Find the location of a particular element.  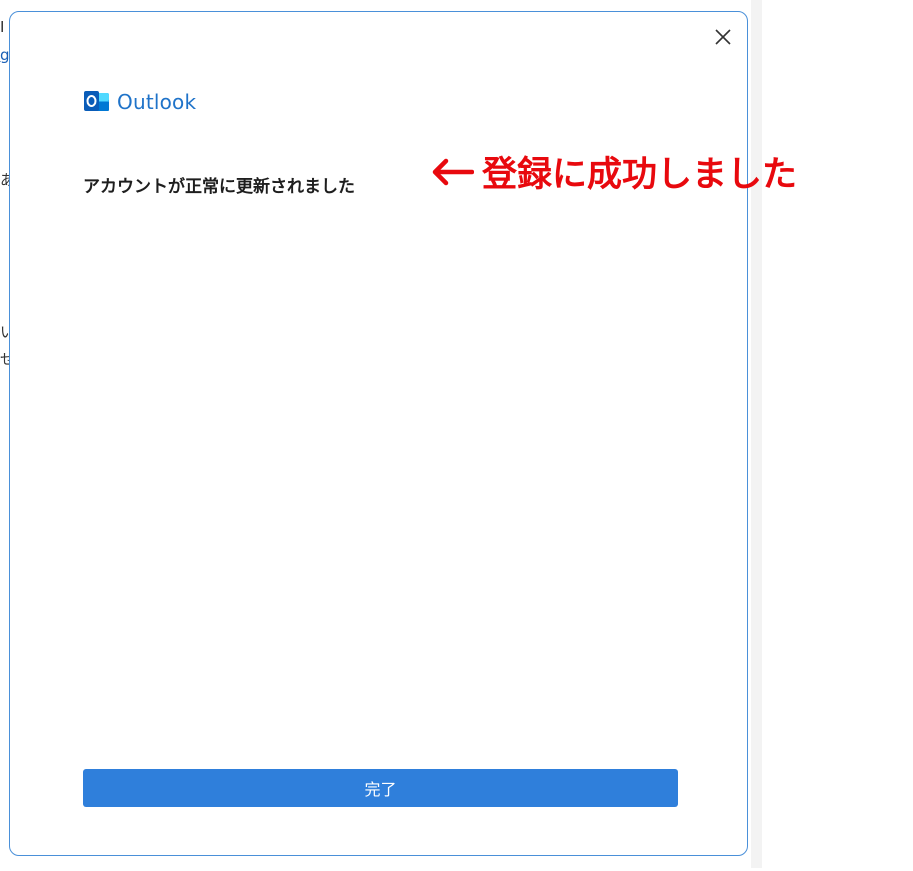

brand-header: Outlook is located at coordinates (139, 102).